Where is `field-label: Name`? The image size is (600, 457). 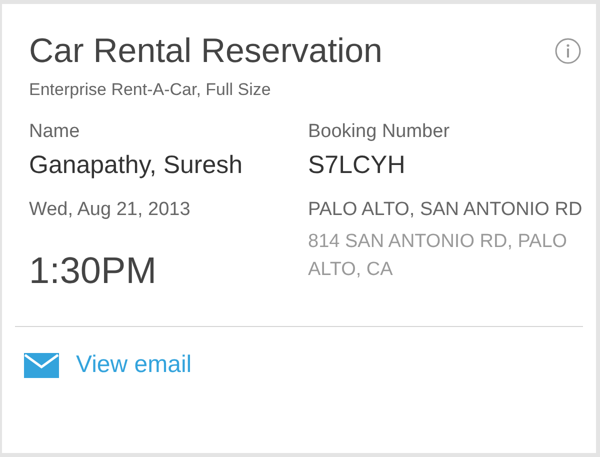 field-label: Name is located at coordinates (55, 132).